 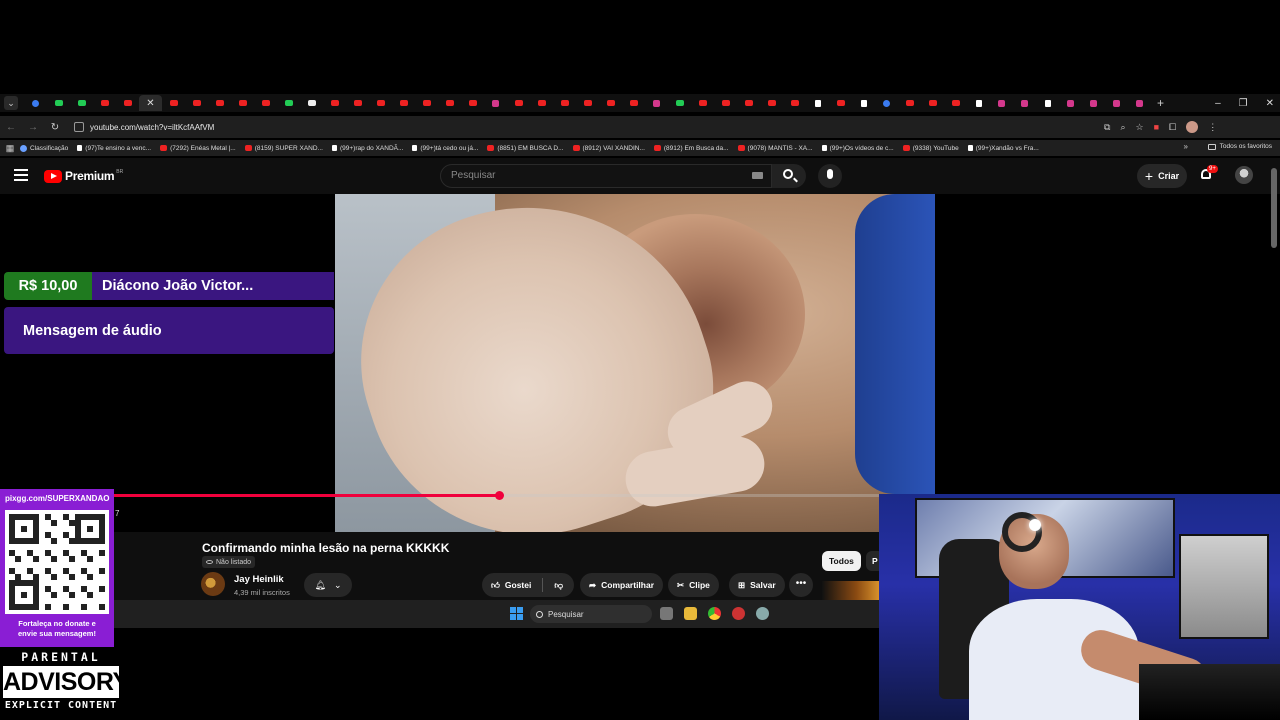 What do you see at coordinates (1172, 127) in the screenshot?
I see `extensions-puzzle-icon: ⧠` at bounding box center [1172, 127].